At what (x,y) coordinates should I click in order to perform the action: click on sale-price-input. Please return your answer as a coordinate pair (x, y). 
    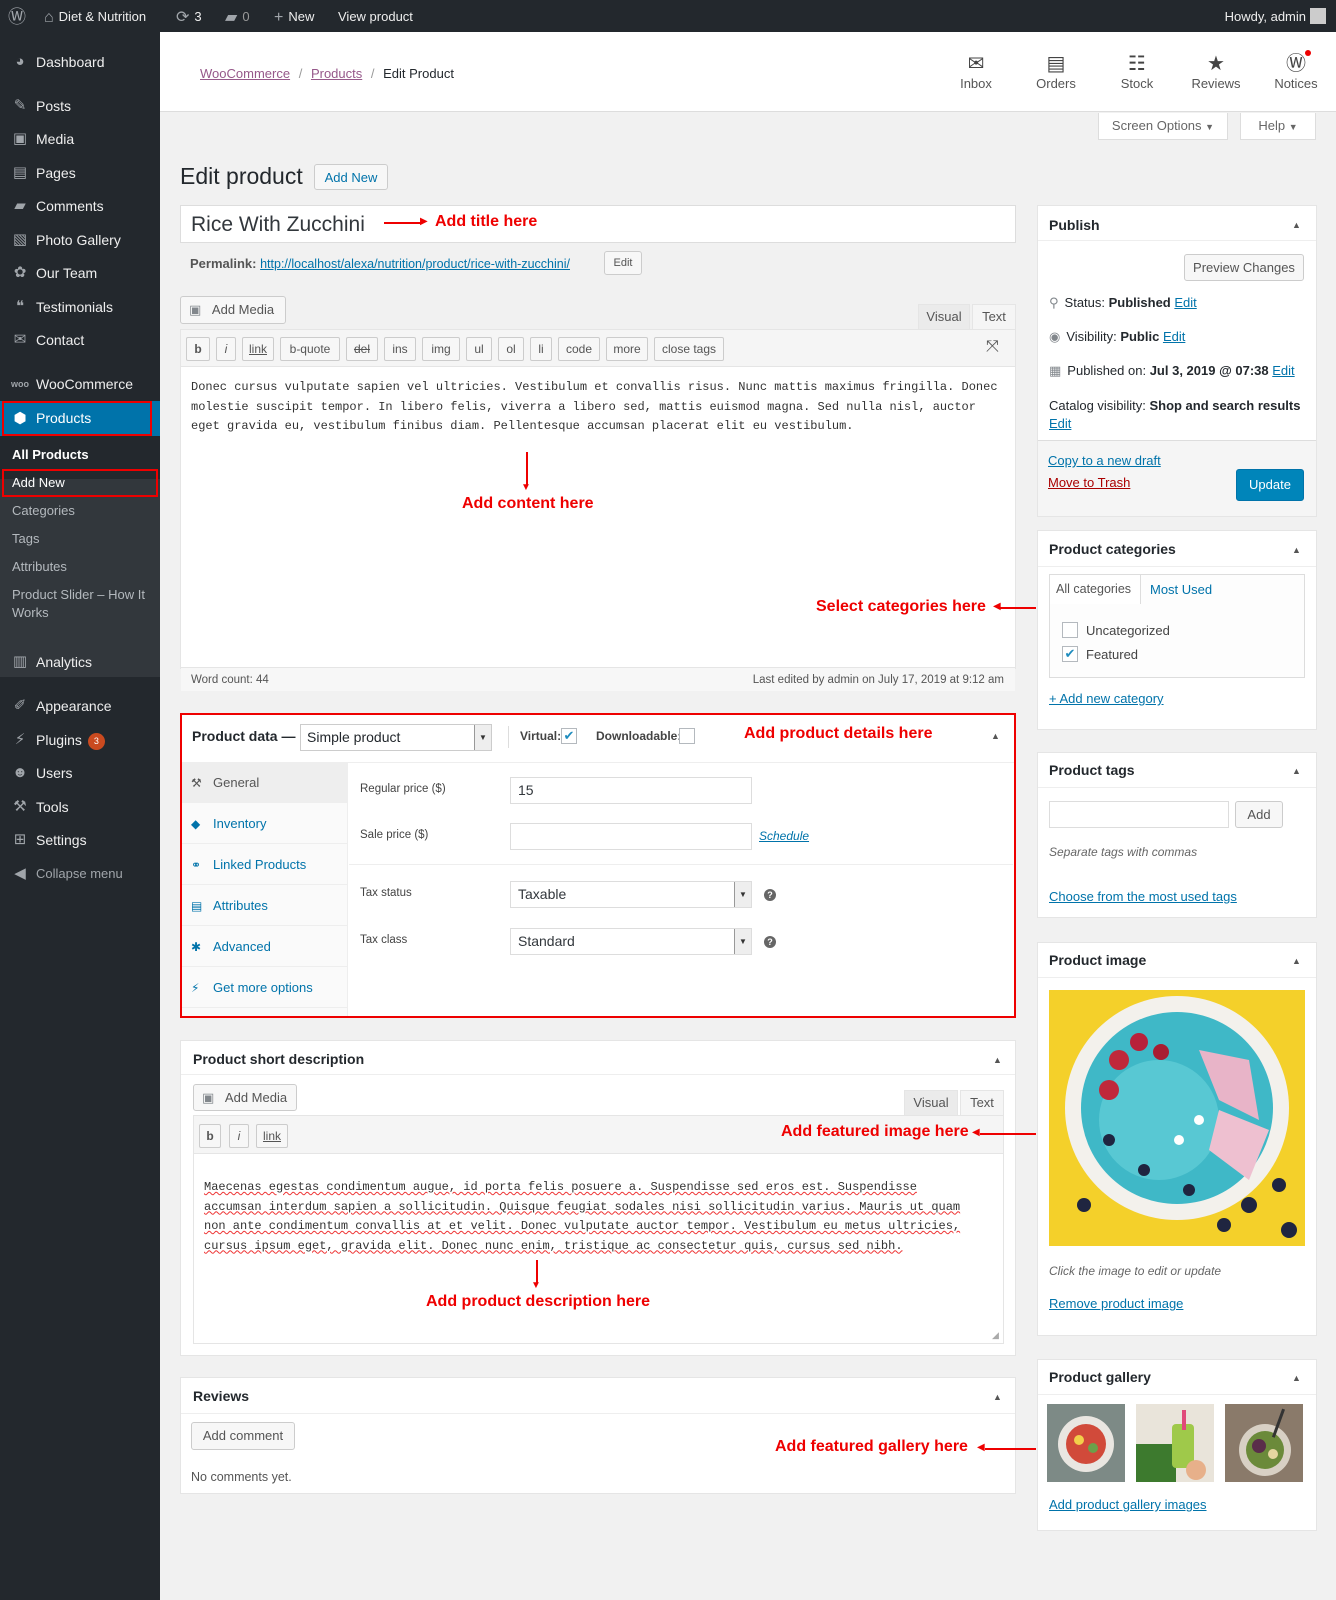
    Looking at the image, I should click on (631, 836).